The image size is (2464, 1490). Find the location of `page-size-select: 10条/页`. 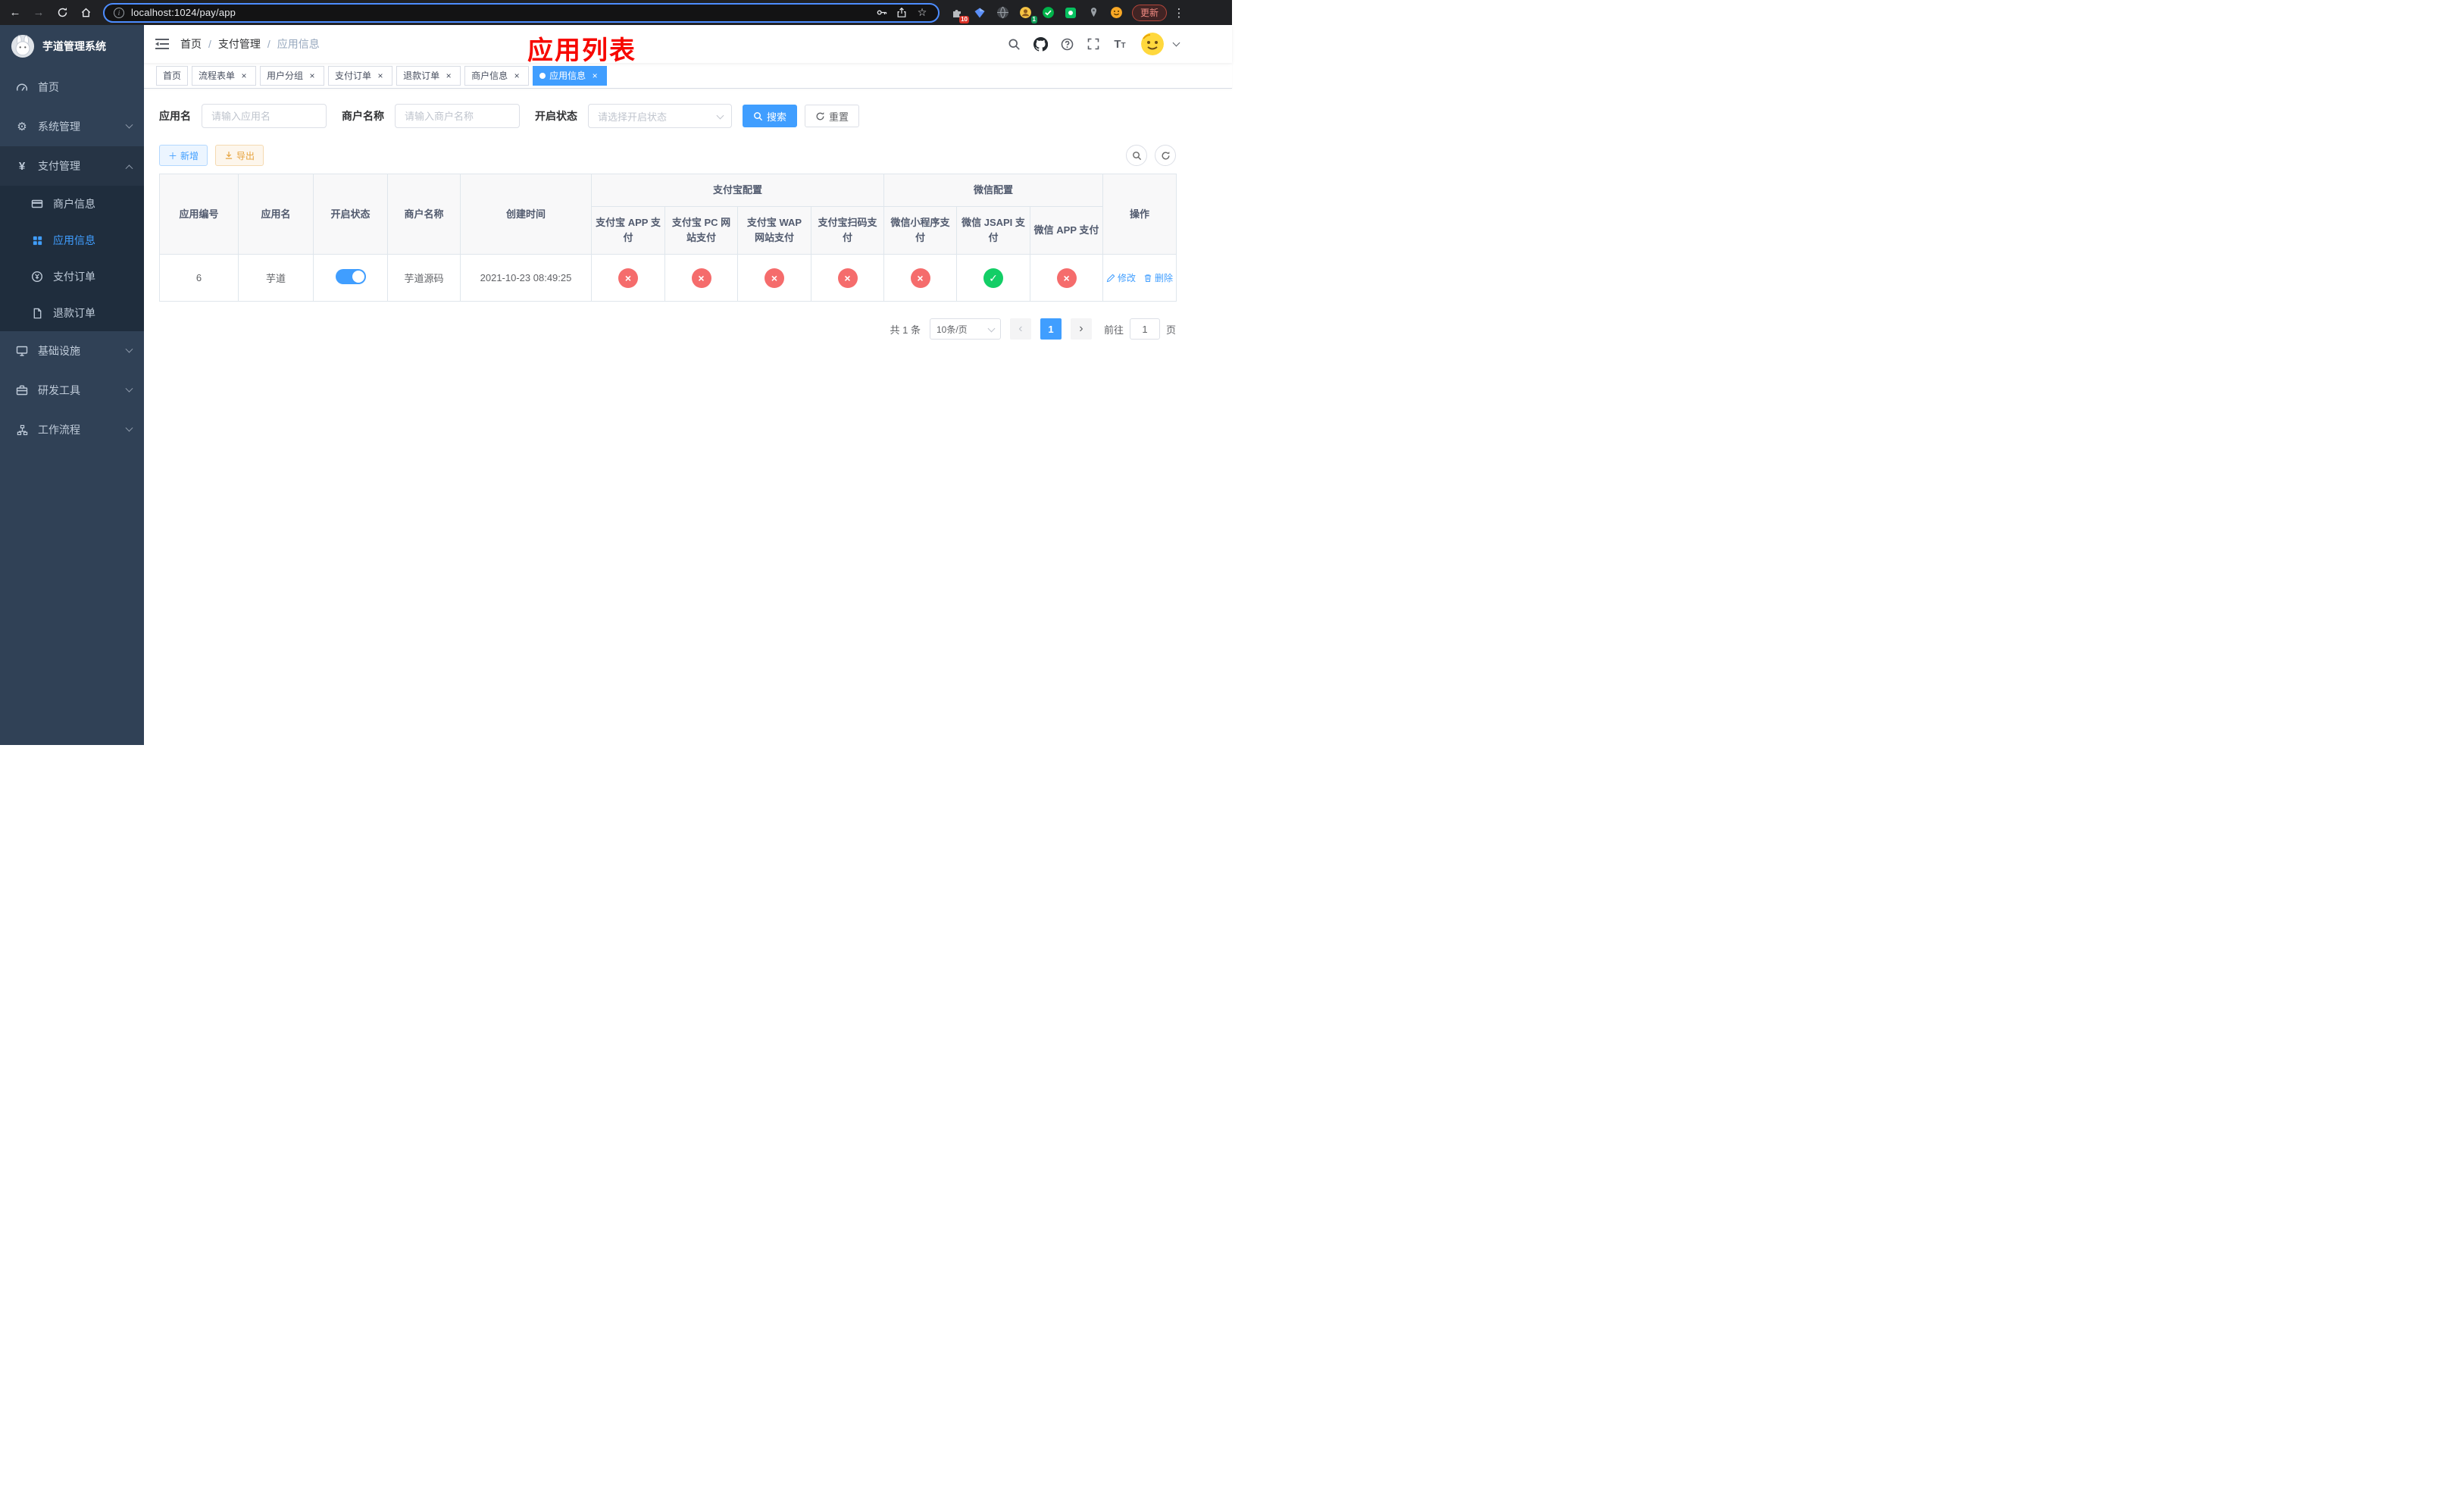

page-size-select: 10条/页 is located at coordinates (965, 329).